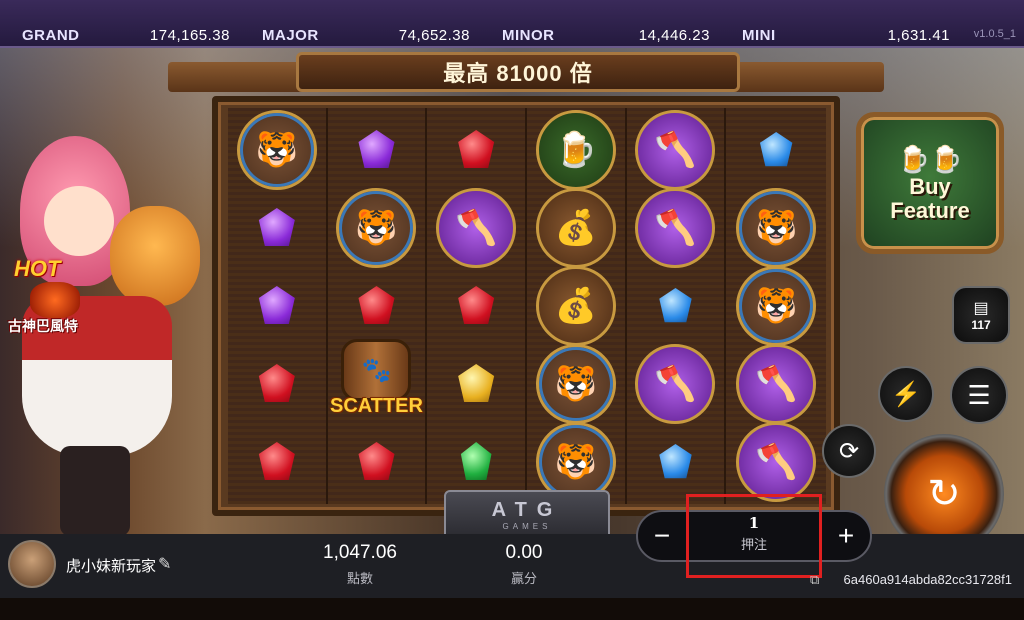 This screenshot has width=1024, height=620. Describe the element at coordinates (754, 536) in the screenshot. I see `bet-highlight-box` at that location.